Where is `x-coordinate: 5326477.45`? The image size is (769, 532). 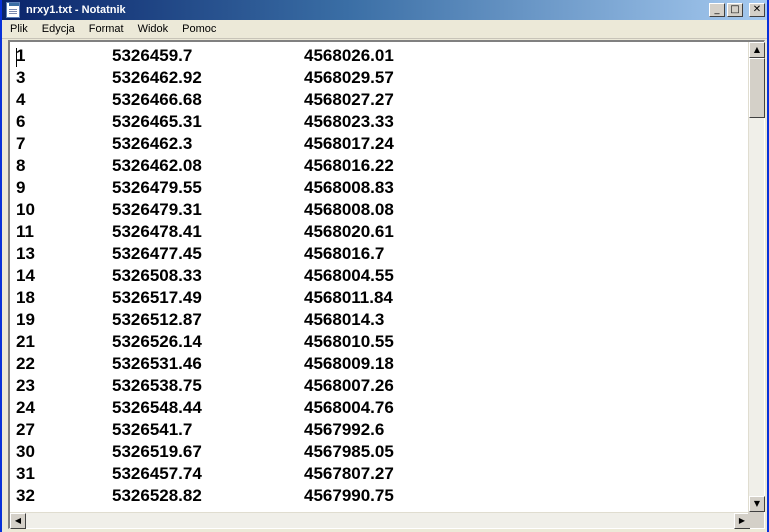 x-coordinate: 5326477.45 is located at coordinates (157, 253).